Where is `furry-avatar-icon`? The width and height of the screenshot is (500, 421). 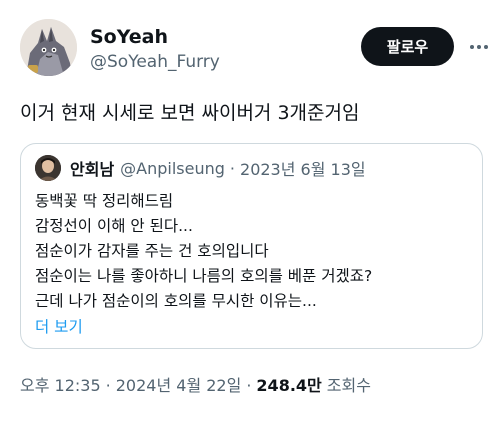 furry-avatar-icon is located at coordinates (48, 47).